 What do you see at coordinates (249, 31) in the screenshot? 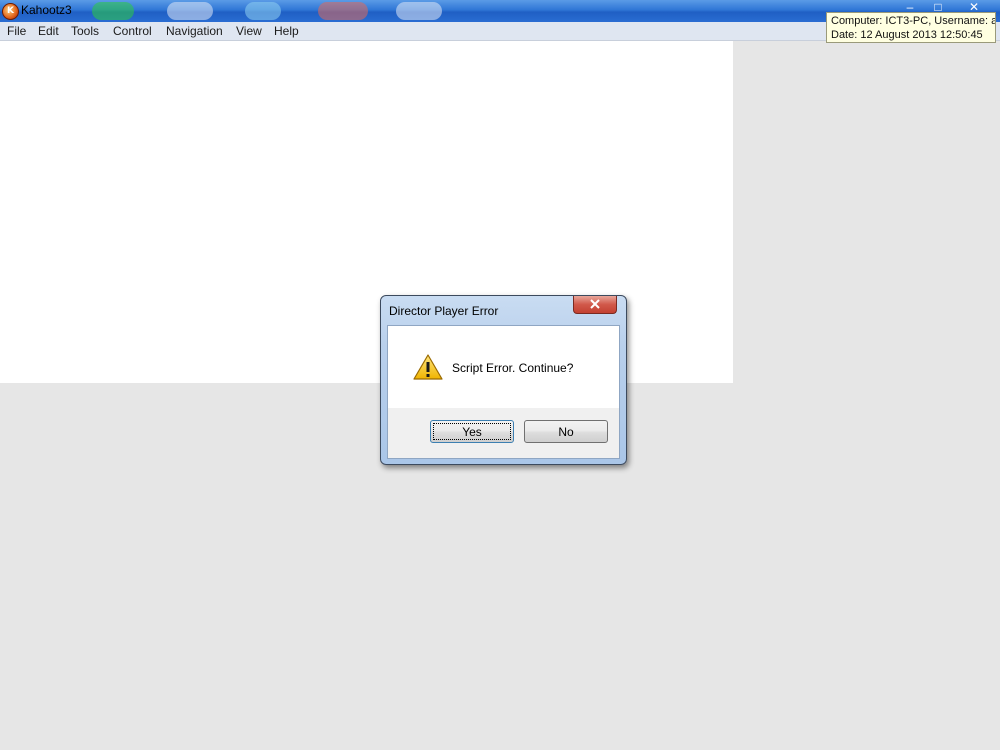
I see `menu-item-view: View` at bounding box center [249, 31].